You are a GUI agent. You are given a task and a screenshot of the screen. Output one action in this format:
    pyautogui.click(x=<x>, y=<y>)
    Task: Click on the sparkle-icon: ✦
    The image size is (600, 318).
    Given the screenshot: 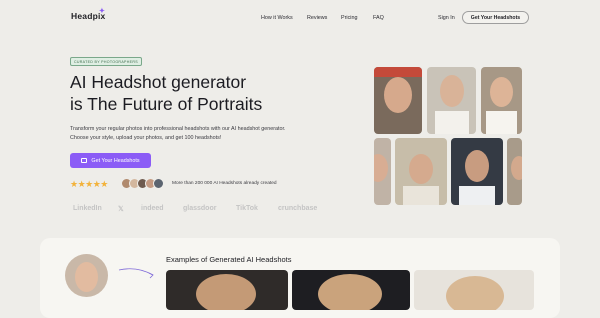 What is the action you would take?
    pyautogui.click(x=102, y=11)
    